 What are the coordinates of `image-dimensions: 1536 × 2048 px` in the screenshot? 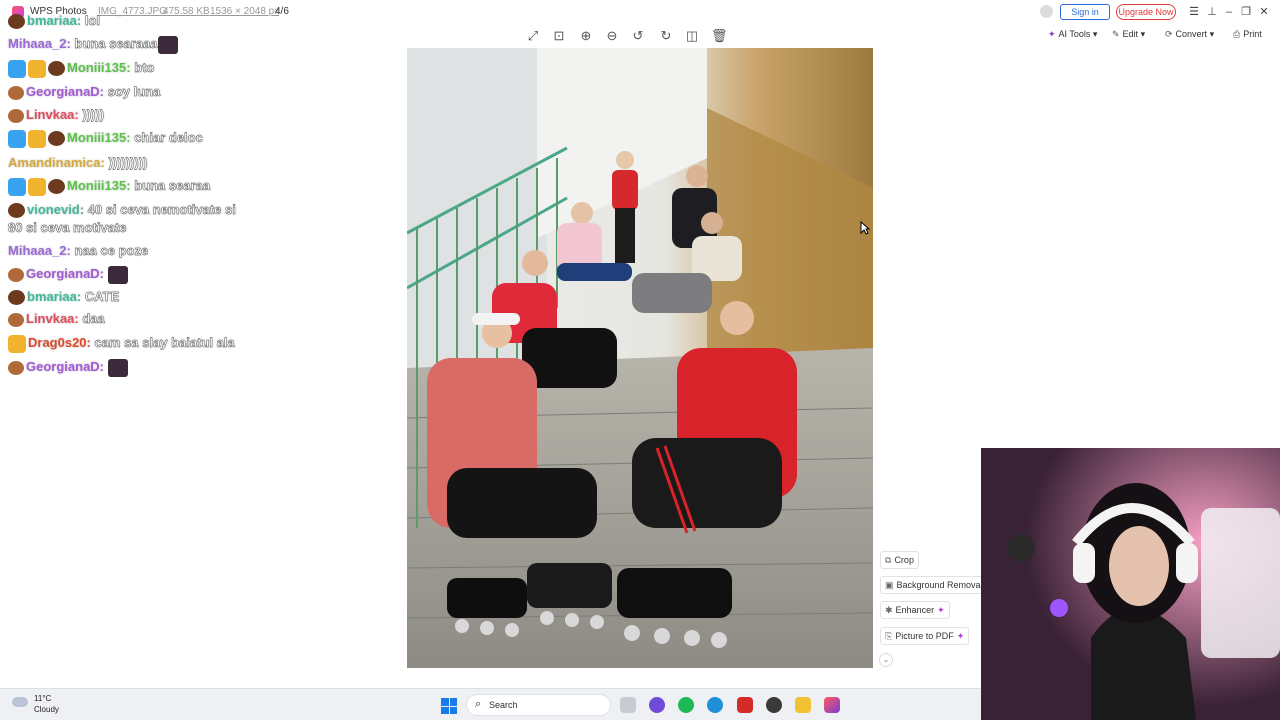 It's located at (245, 11).